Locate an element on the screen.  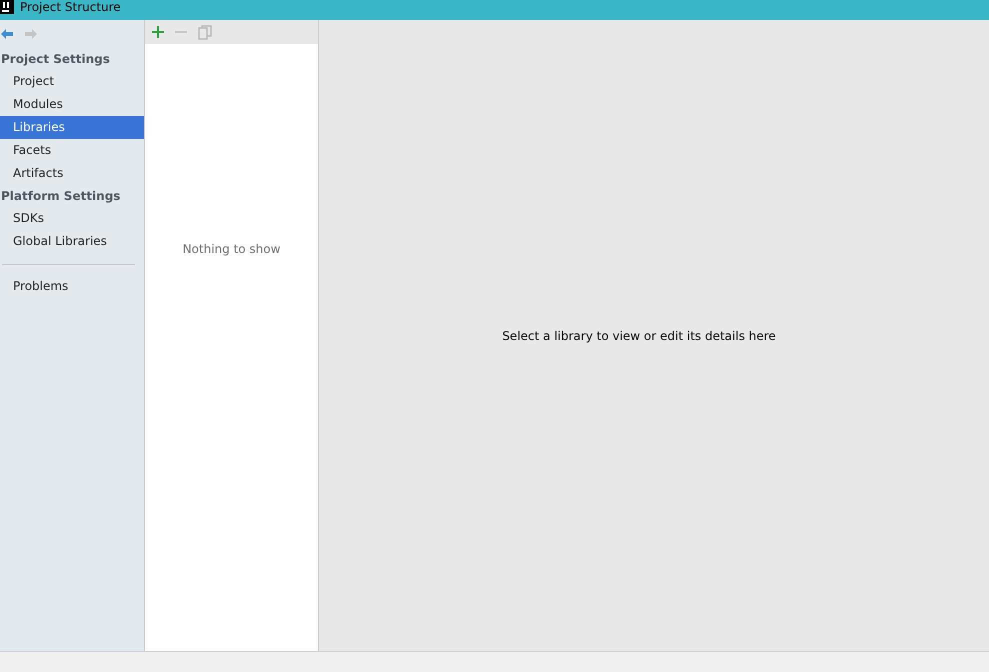
sidebar-item: Artifacts is located at coordinates (72, 173).